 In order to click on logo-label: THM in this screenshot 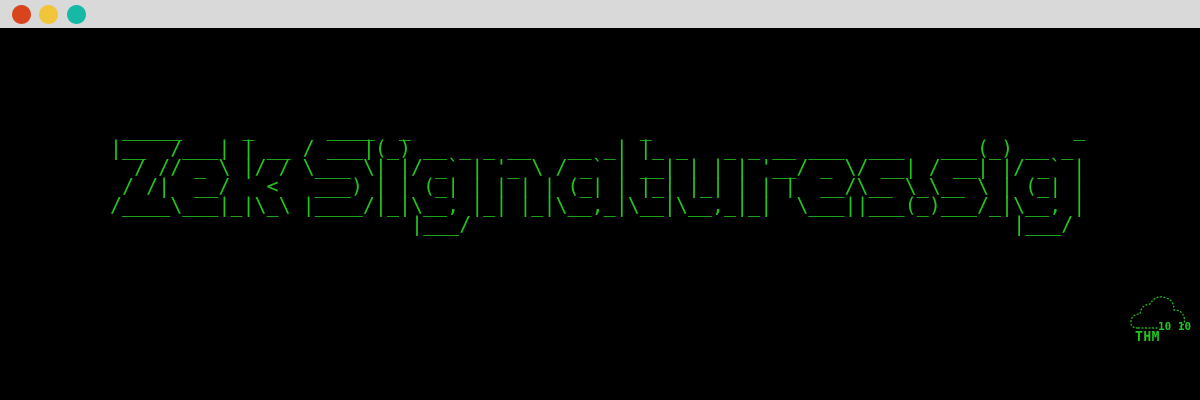, I will do `click(1147, 337)`.